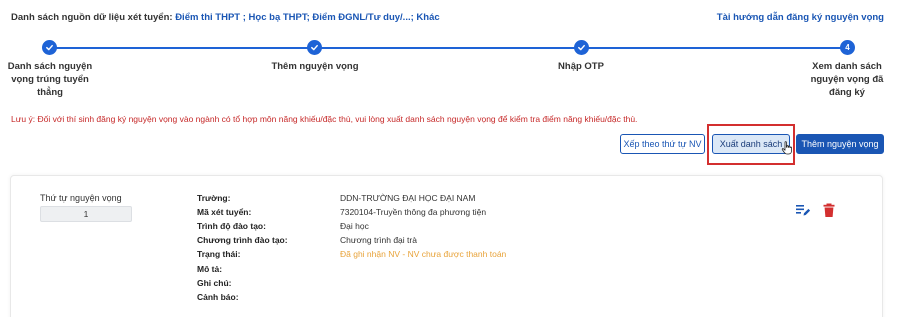 The height and width of the screenshot is (317, 898). I want to click on step-1-label-line-1: Danh sách nguyện, so click(50, 66).